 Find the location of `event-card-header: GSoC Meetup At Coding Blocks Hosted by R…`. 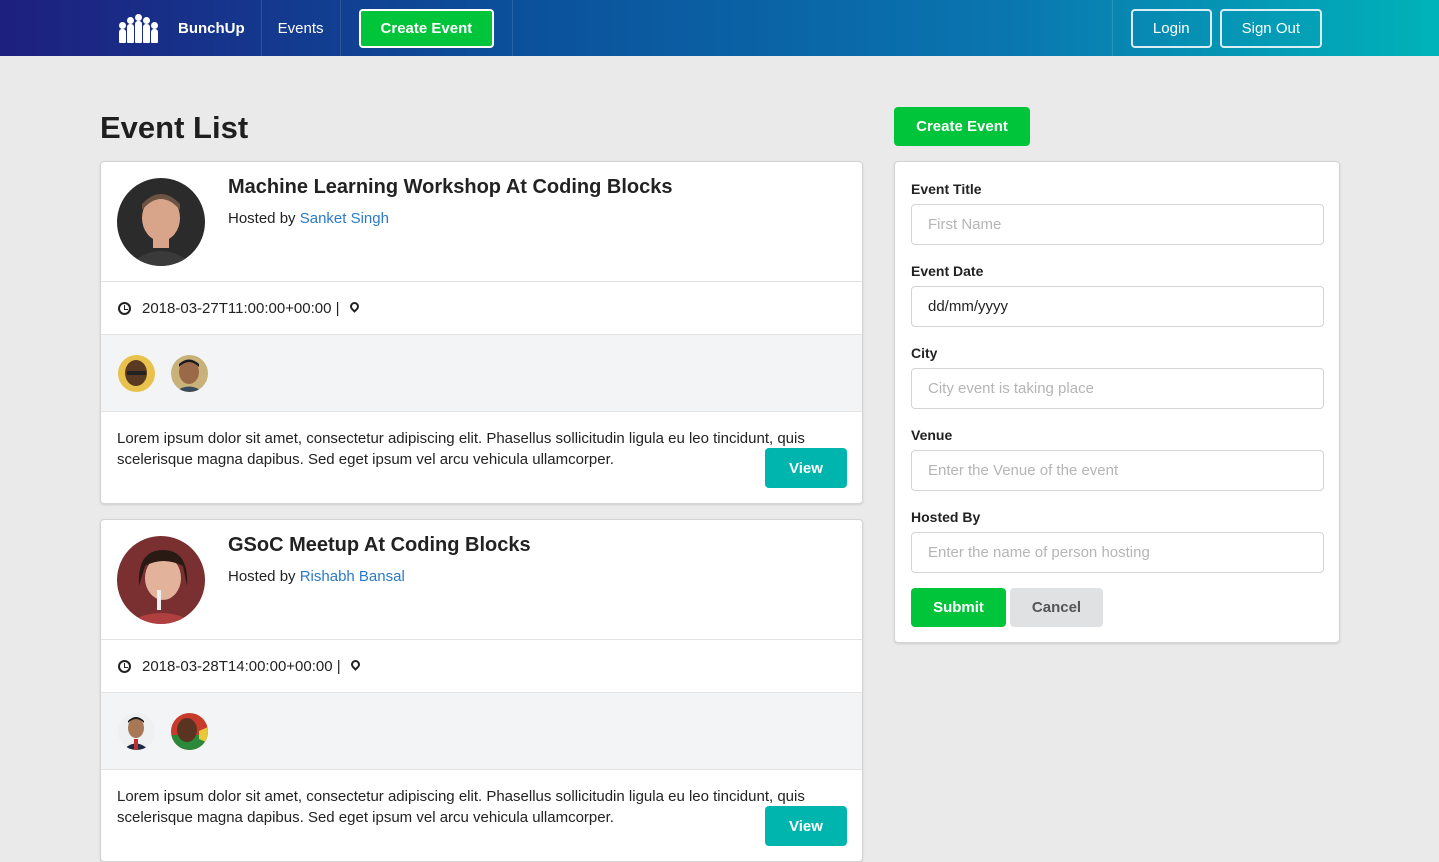

event-card-header: GSoC Meetup At Coding Blocks Hosted by R… is located at coordinates (481, 580).